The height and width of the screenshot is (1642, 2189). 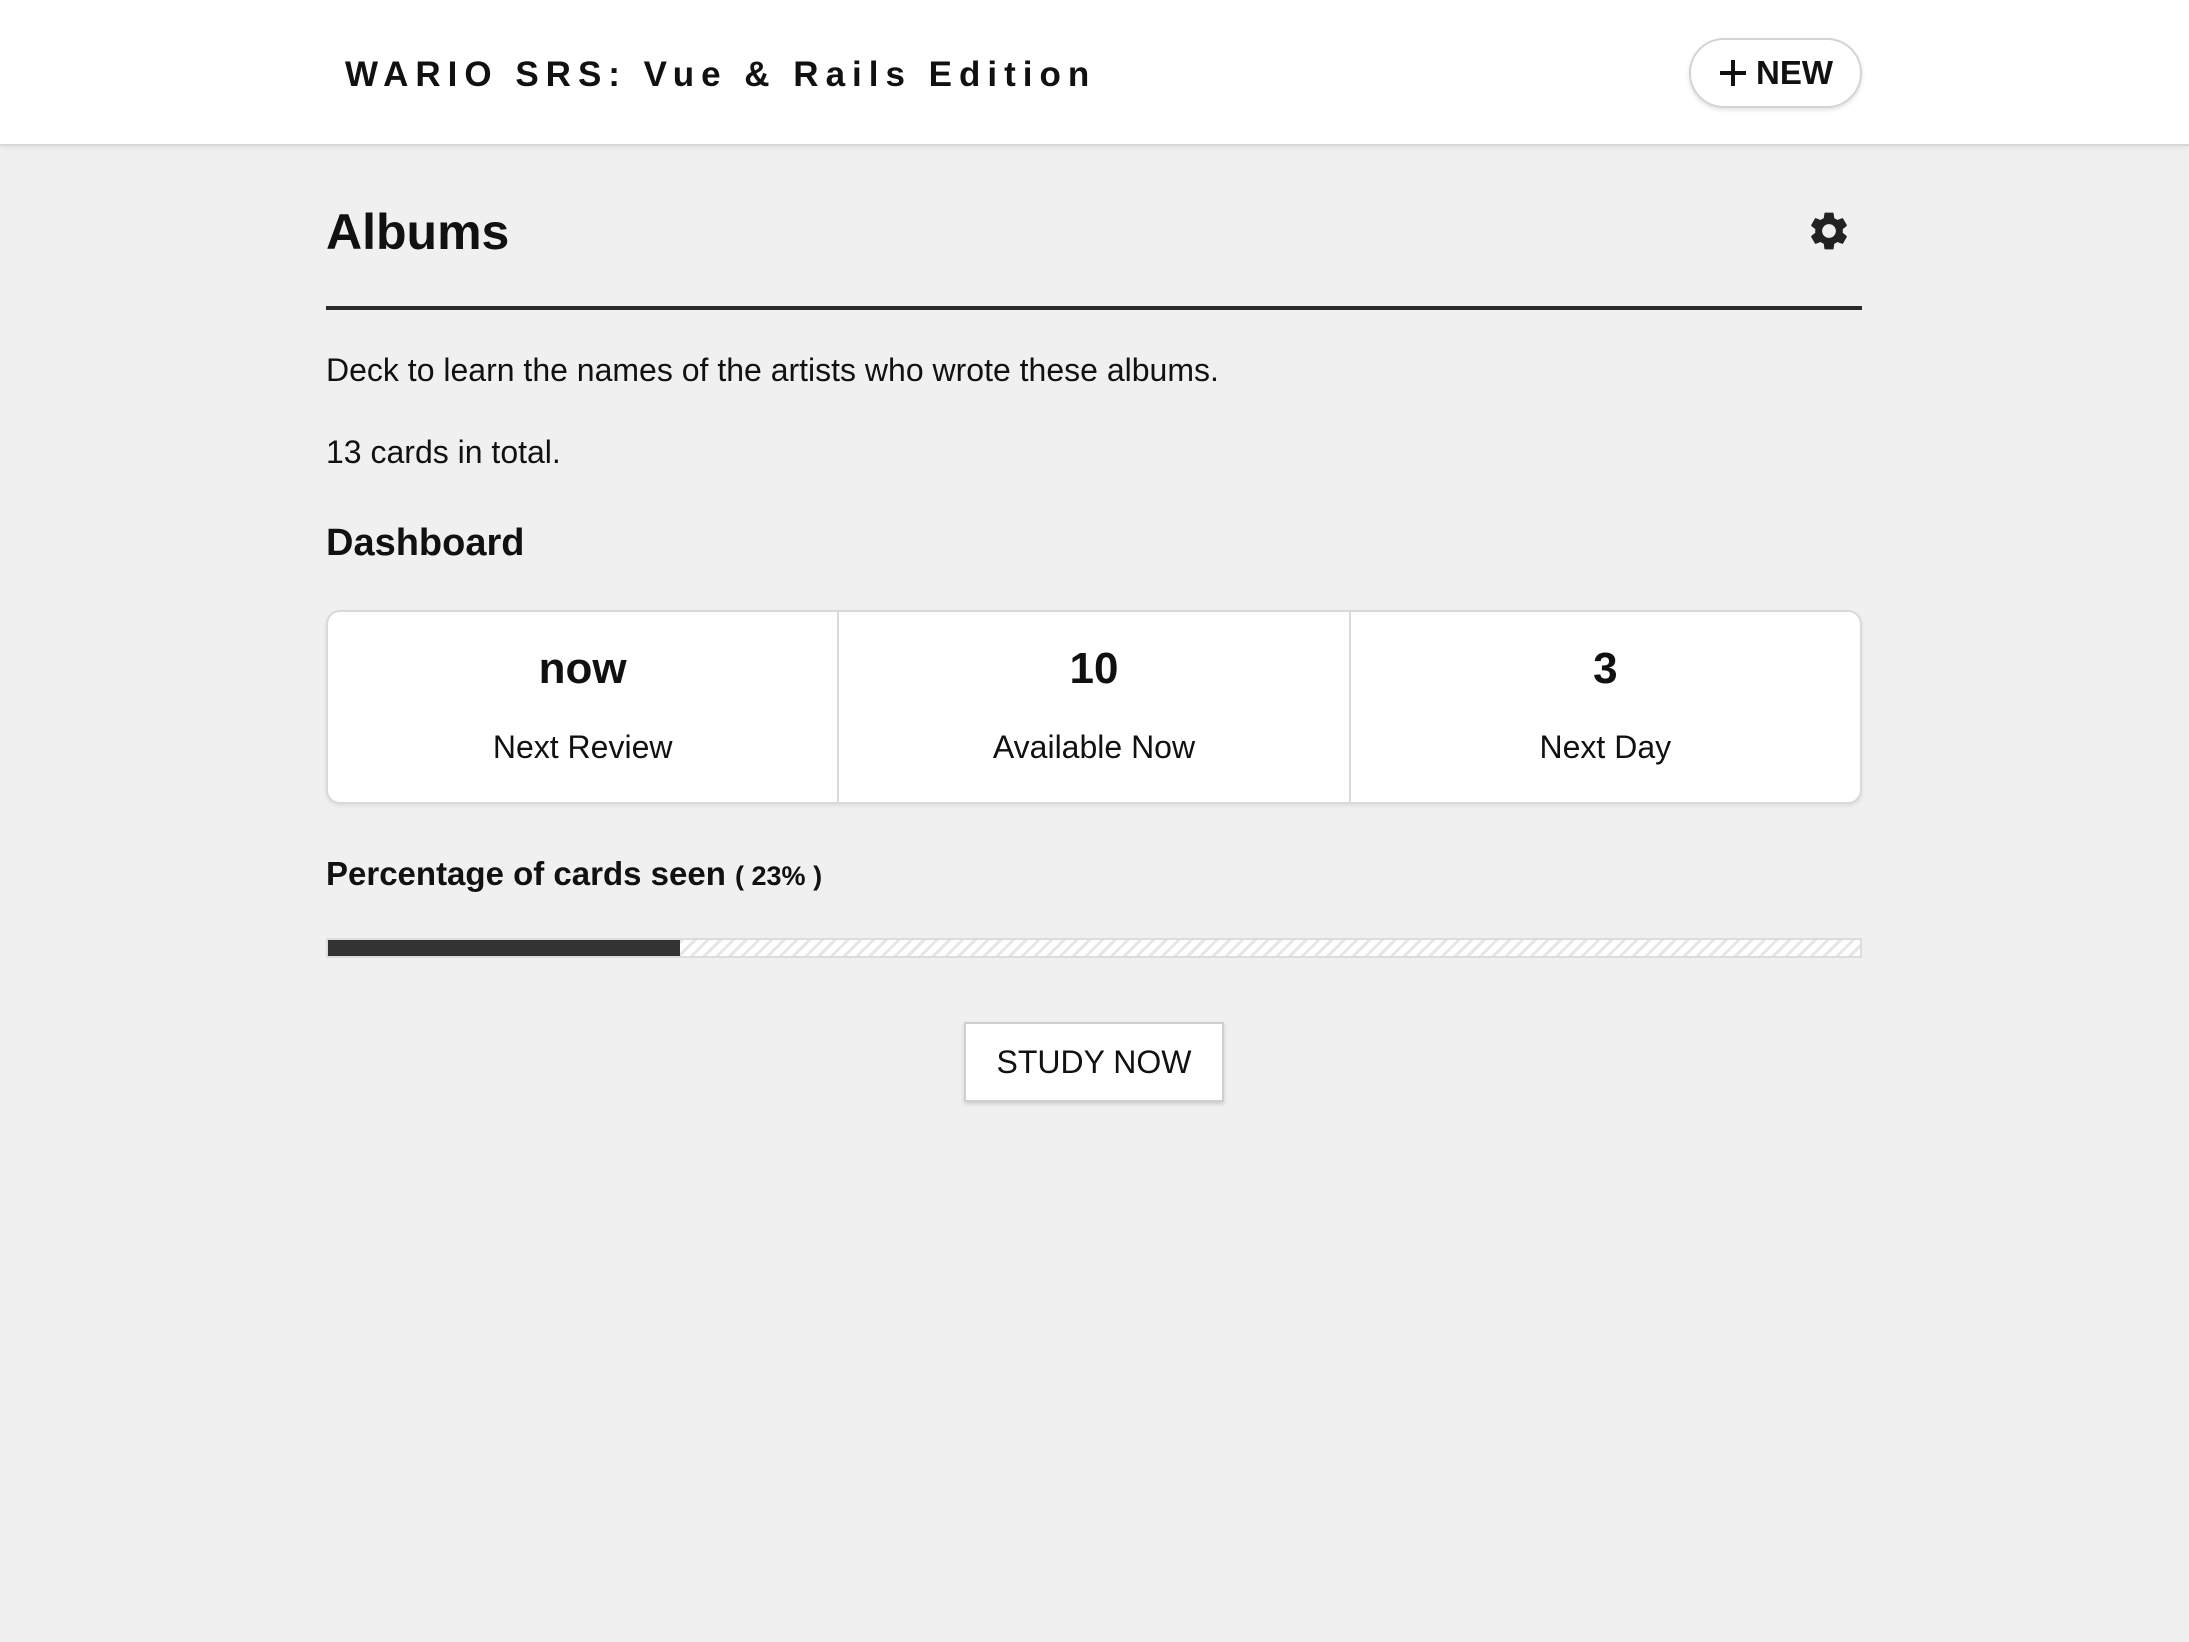 I want to click on progress-fill, so click(x=504, y=948).